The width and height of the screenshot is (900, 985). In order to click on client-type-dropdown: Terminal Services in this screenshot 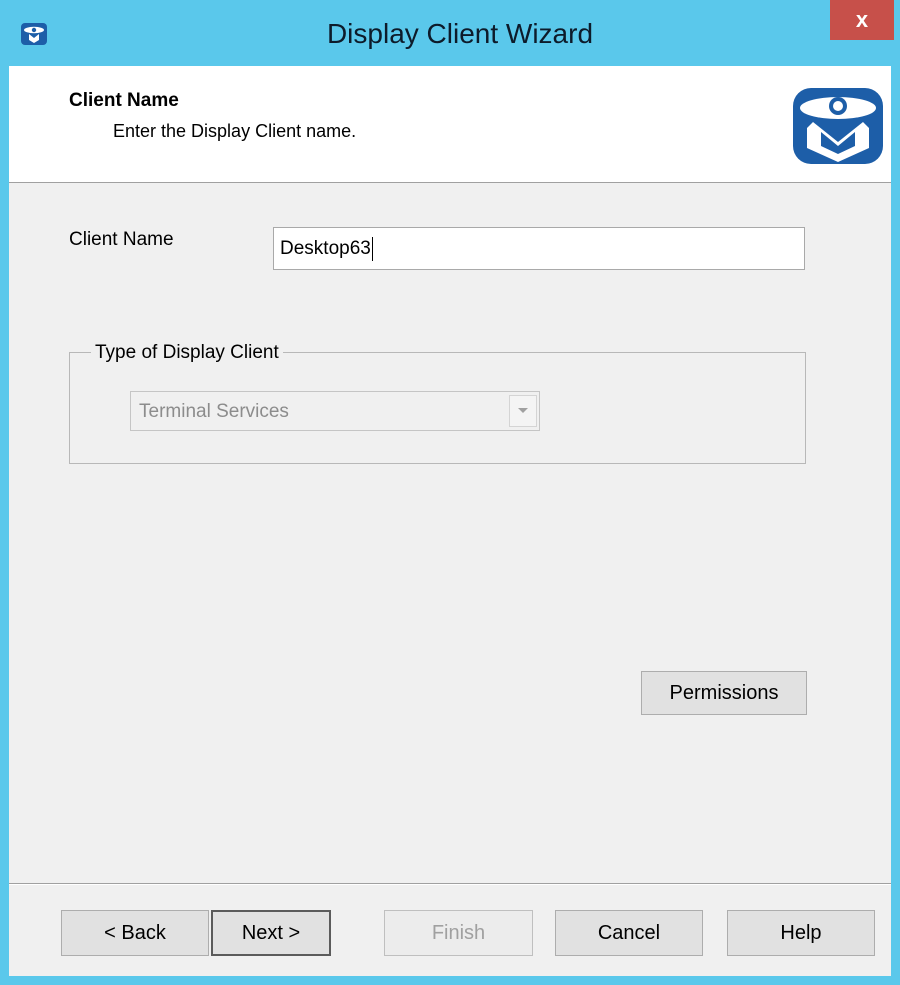, I will do `click(335, 411)`.